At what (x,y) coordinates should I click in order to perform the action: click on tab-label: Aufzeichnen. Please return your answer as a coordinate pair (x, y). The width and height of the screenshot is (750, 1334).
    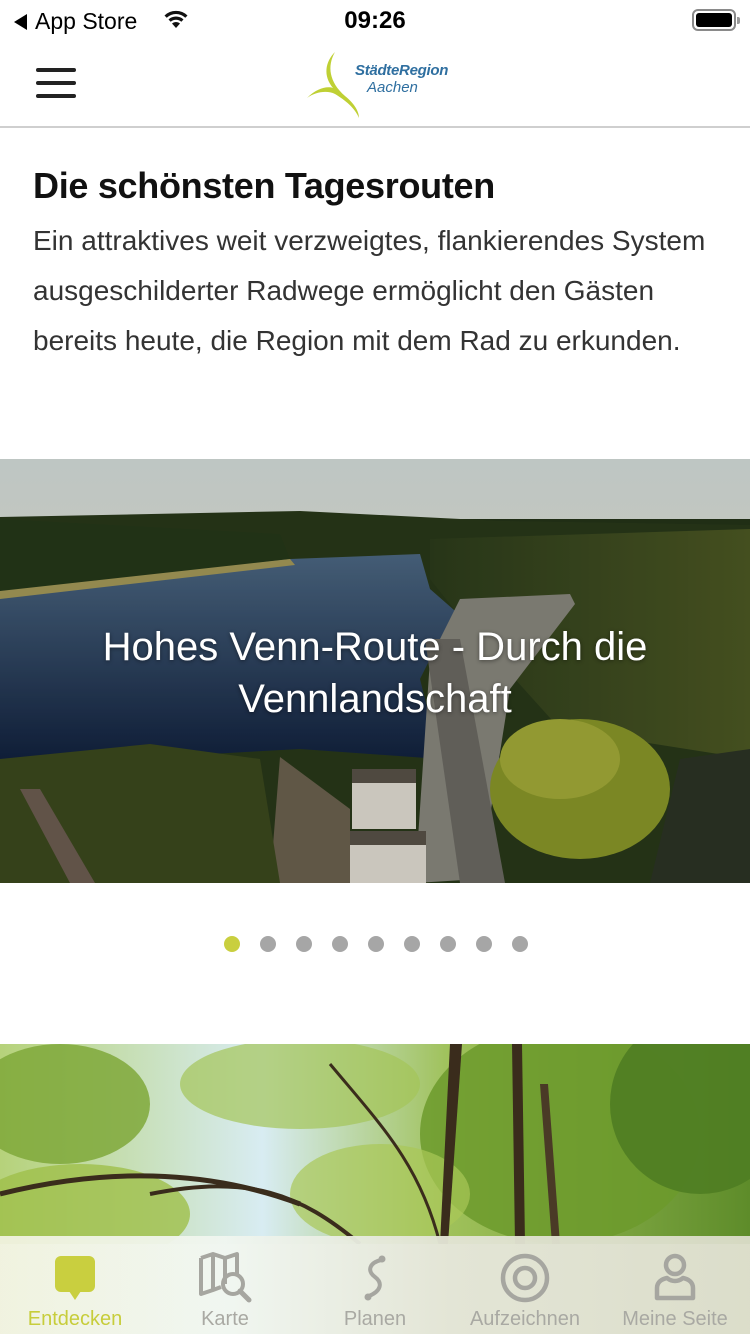
    Looking at the image, I should click on (525, 1319).